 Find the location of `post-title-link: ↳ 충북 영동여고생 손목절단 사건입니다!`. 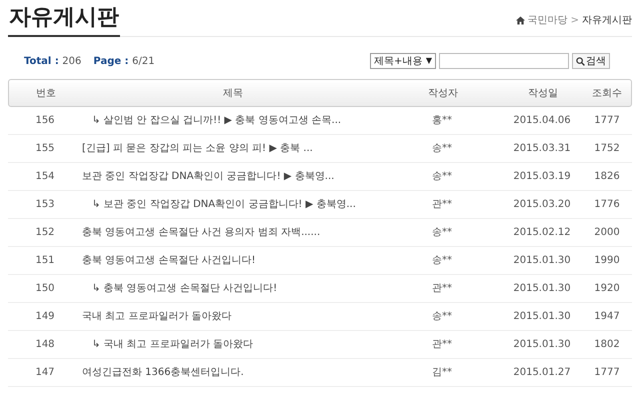

post-title-link: ↳ 충북 영동여고생 손목절단 사건입니다! is located at coordinates (180, 288).